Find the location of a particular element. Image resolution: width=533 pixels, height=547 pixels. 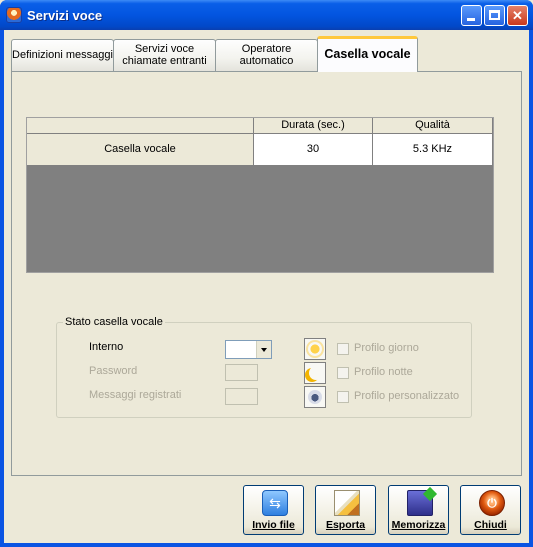

grid-row-label: Casella vocale is located at coordinates (140, 150).